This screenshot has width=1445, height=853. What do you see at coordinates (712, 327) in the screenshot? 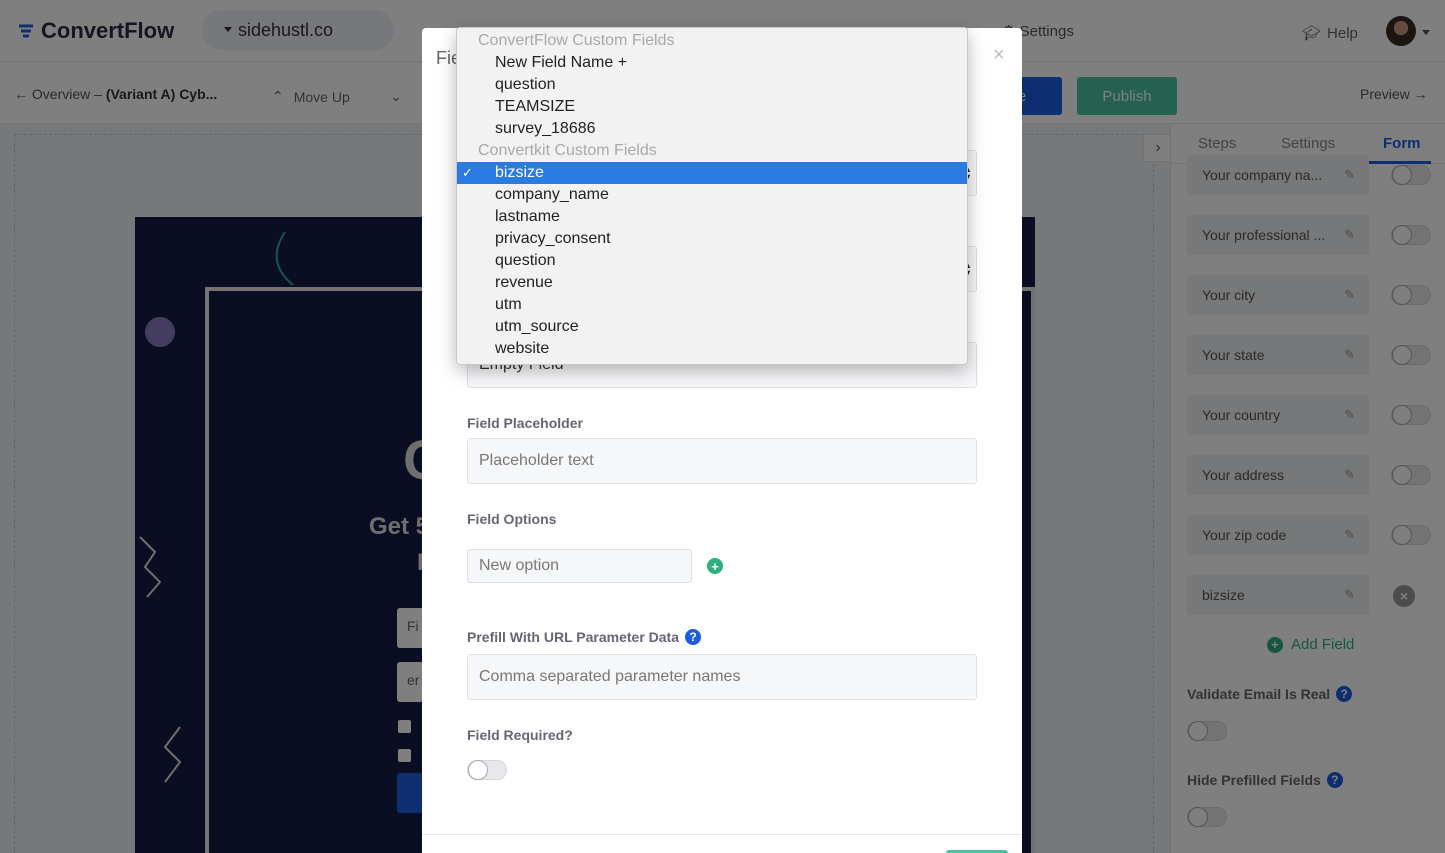
I see `dropdown-option: utm_source` at bounding box center [712, 327].